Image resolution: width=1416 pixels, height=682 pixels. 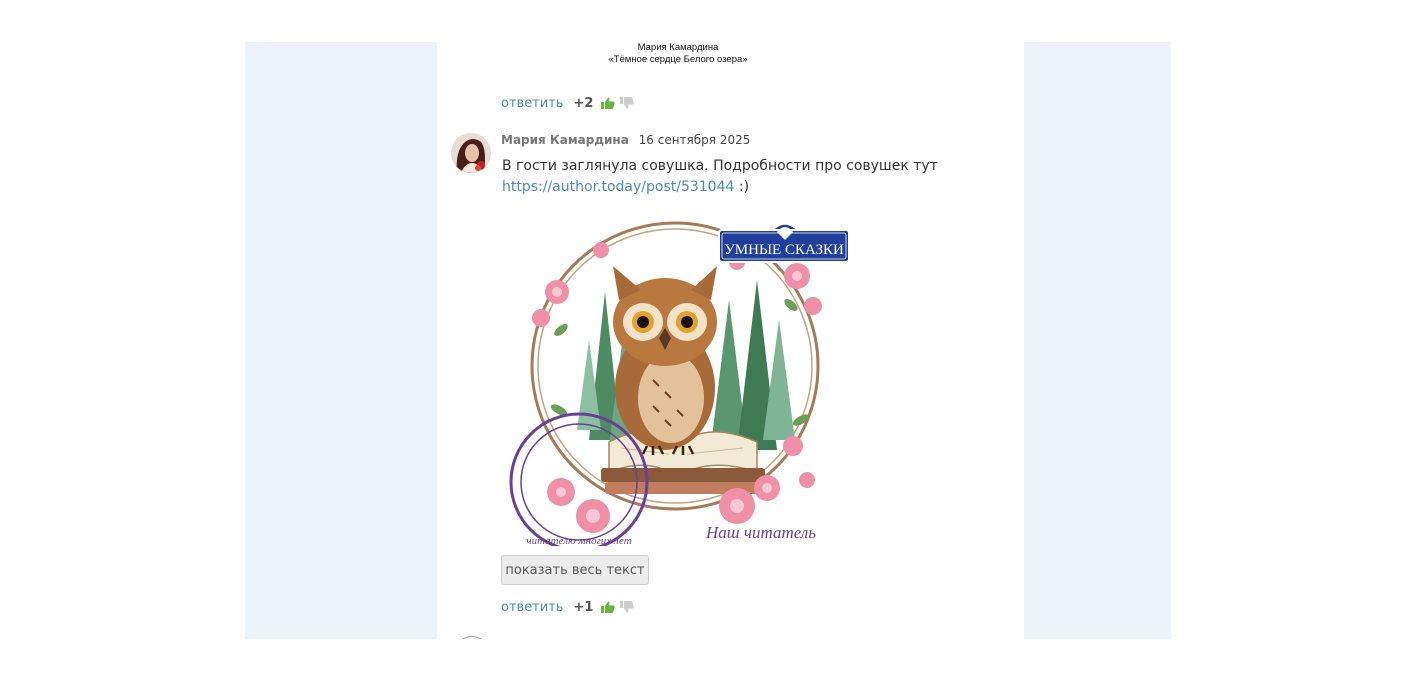 I want to click on caption-book-title: «Тёмное сердце Белого озера», so click(x=678, y=59).